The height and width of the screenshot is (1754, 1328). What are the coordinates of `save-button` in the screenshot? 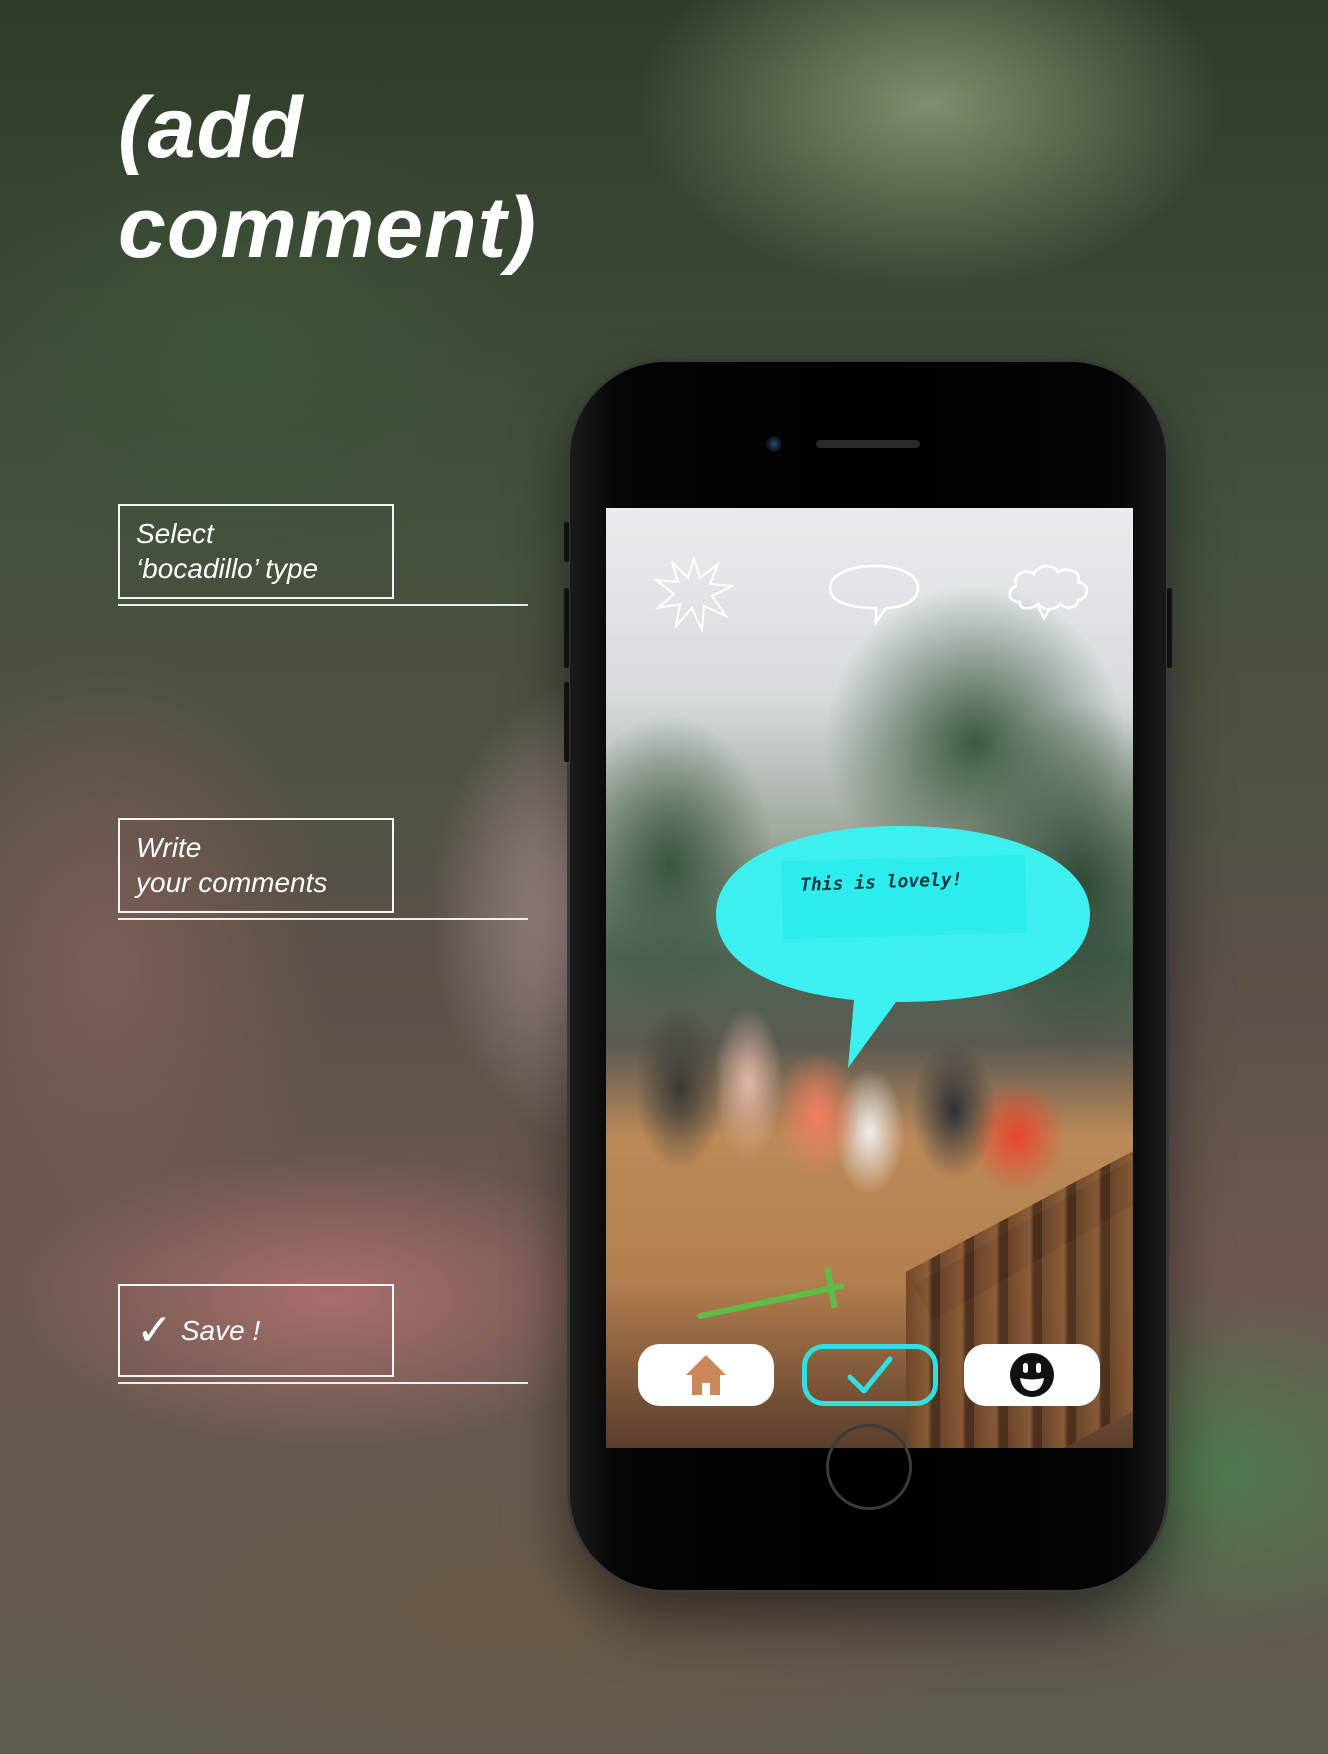 It's located at (870, 1375).